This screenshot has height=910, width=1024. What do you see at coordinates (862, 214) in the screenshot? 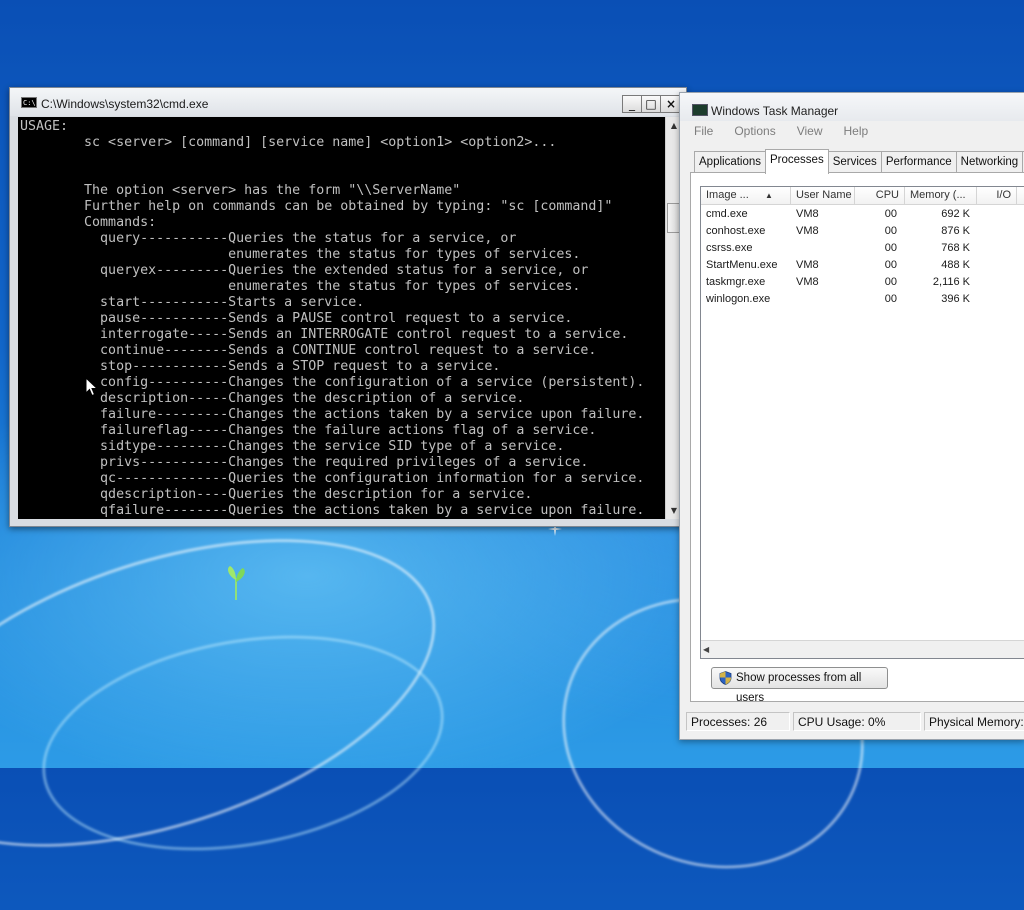
I see `process-row: cmd.exe VM8 00 692 K` at bounding box center [862, 214].